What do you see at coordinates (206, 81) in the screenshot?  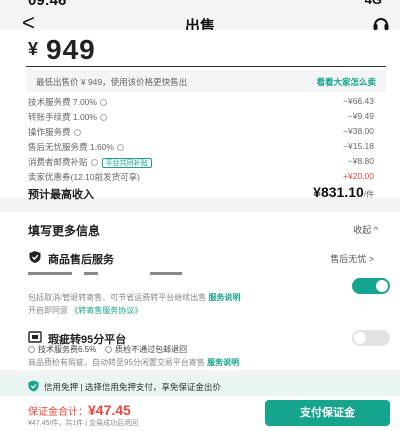 I see `lowest-price-hint: 最低出售价 ¥ 949，使用该价格更快售出 看看大家怎么卖` at bounding box center [206, 81].